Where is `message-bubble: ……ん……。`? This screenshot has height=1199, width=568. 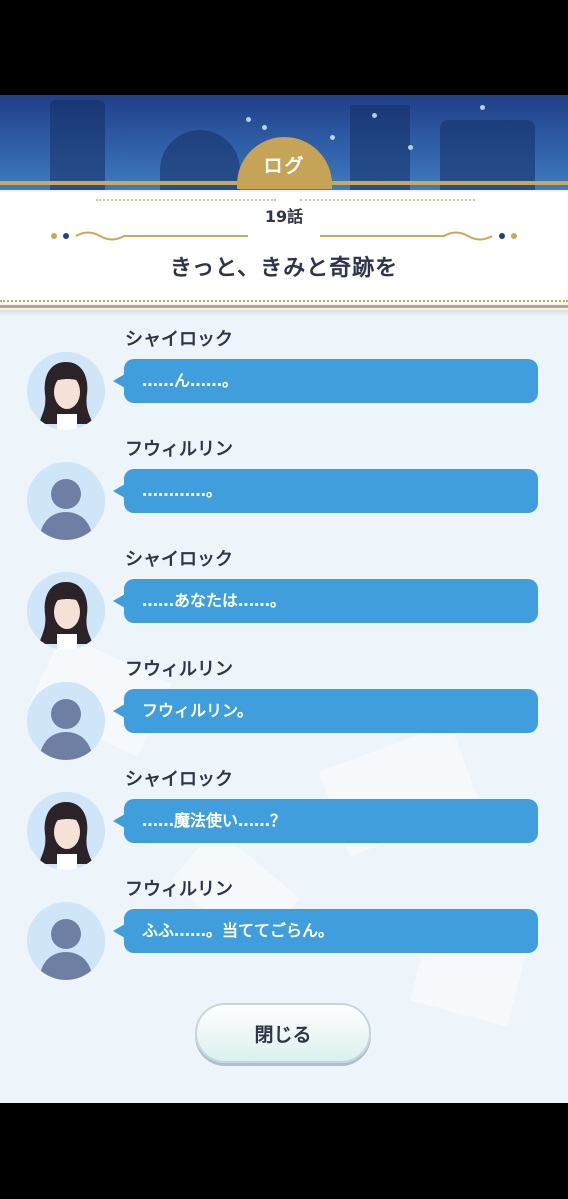 message-bubble: ……ん……。 is located at coordinates (325, 381).